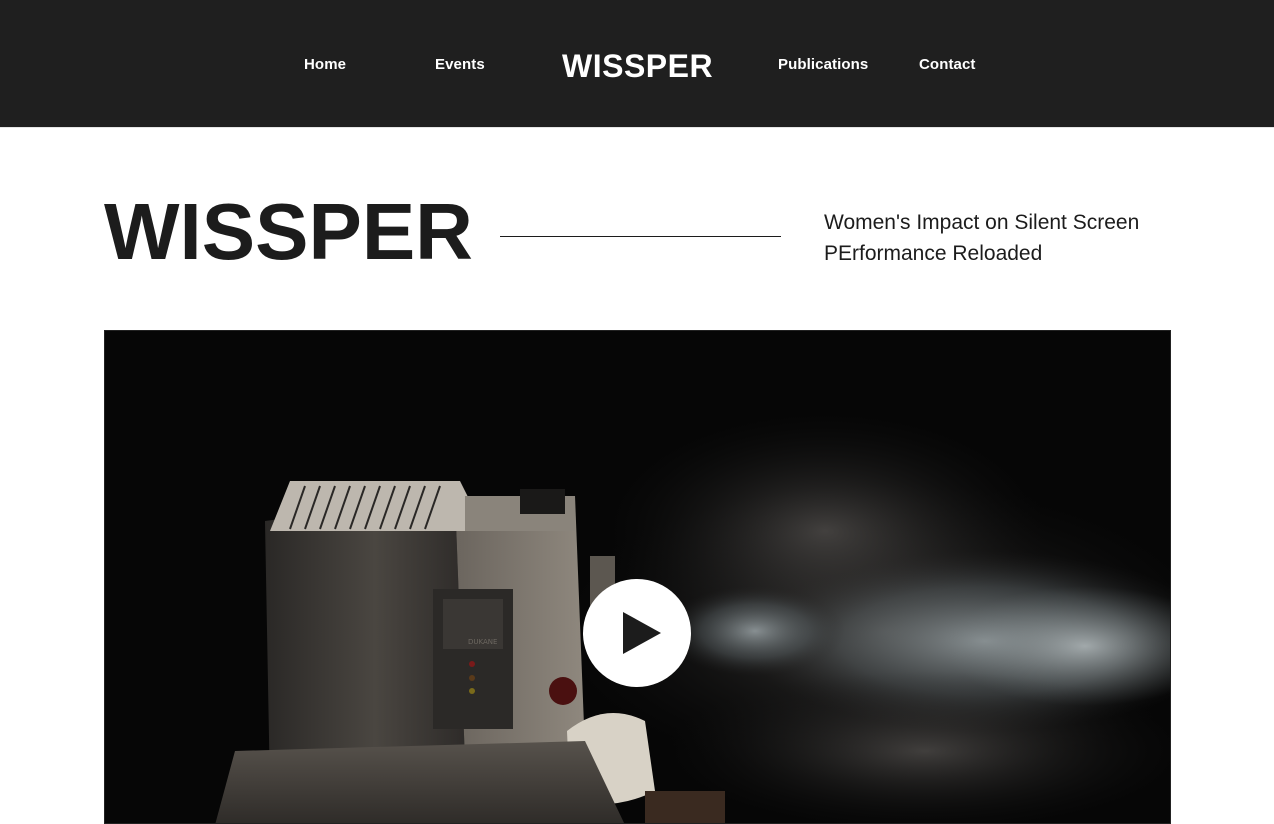 The height and width of the screenshot is (824, 1274). Describe the element at coordinates (288, 231) in the screenshot. I see `hero-title: WISSPER` at that location.